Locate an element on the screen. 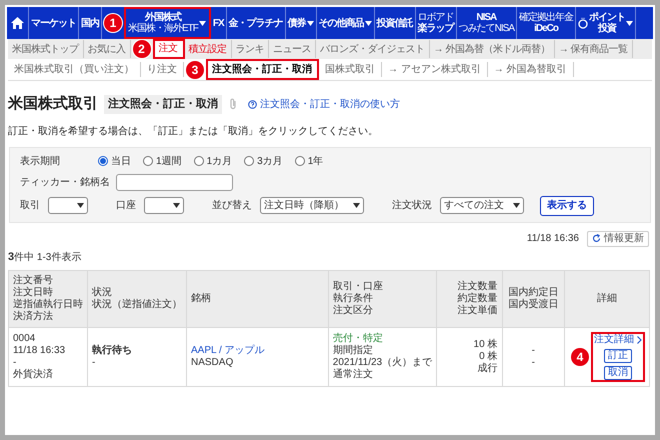  symbol-link: AAPL / アップル is located at coordinates (257, 351).